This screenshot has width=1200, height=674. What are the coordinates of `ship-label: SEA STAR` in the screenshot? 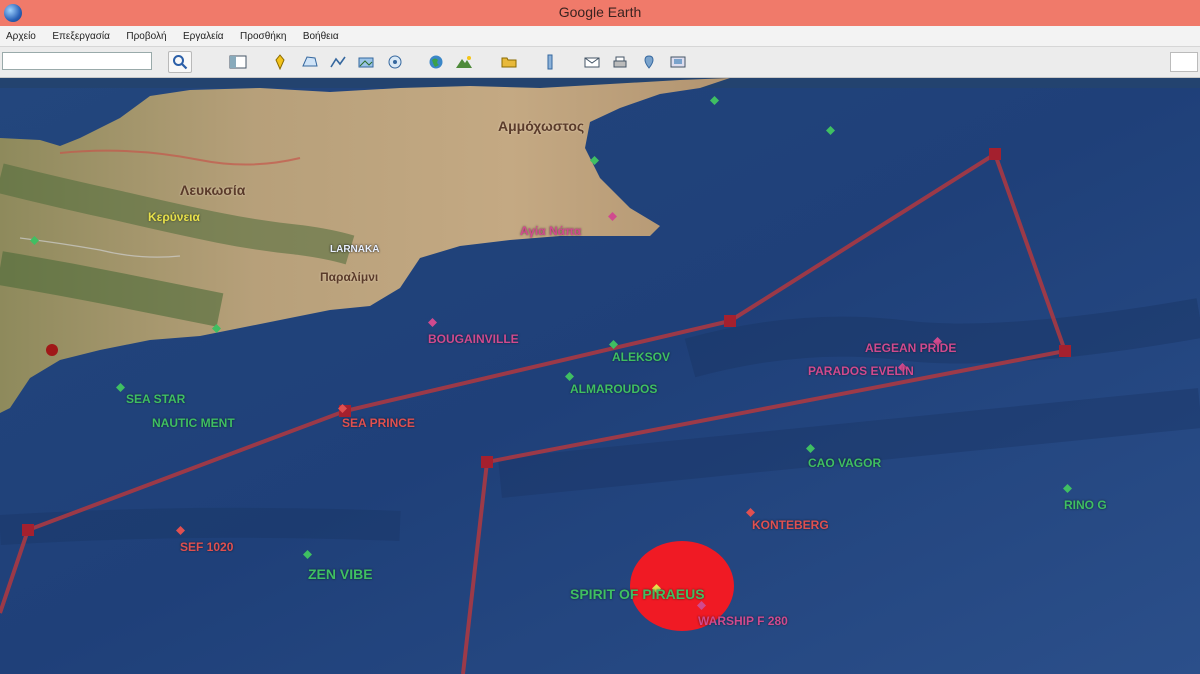 It's located at (156, 399).